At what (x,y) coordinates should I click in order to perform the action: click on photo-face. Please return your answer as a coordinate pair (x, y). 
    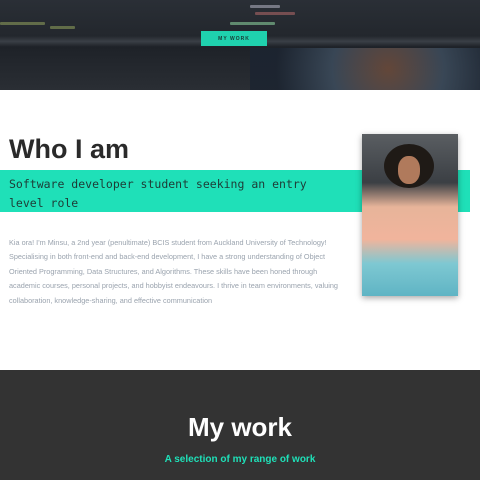
    Looking at the image, I should click on (409, 170).